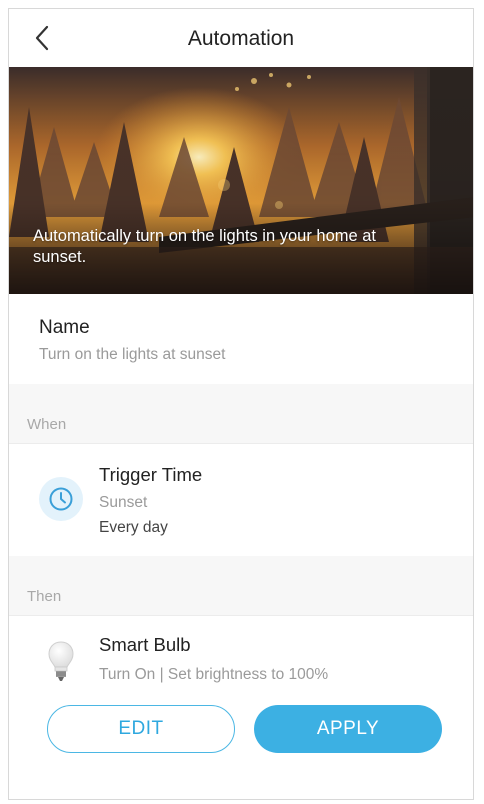 The width and height of the screenshot is (484, 804). What do you see at coordinates (348, 729) in the screenshot?
I see `apply-button: APPLY` at bounding box center [348, 729].